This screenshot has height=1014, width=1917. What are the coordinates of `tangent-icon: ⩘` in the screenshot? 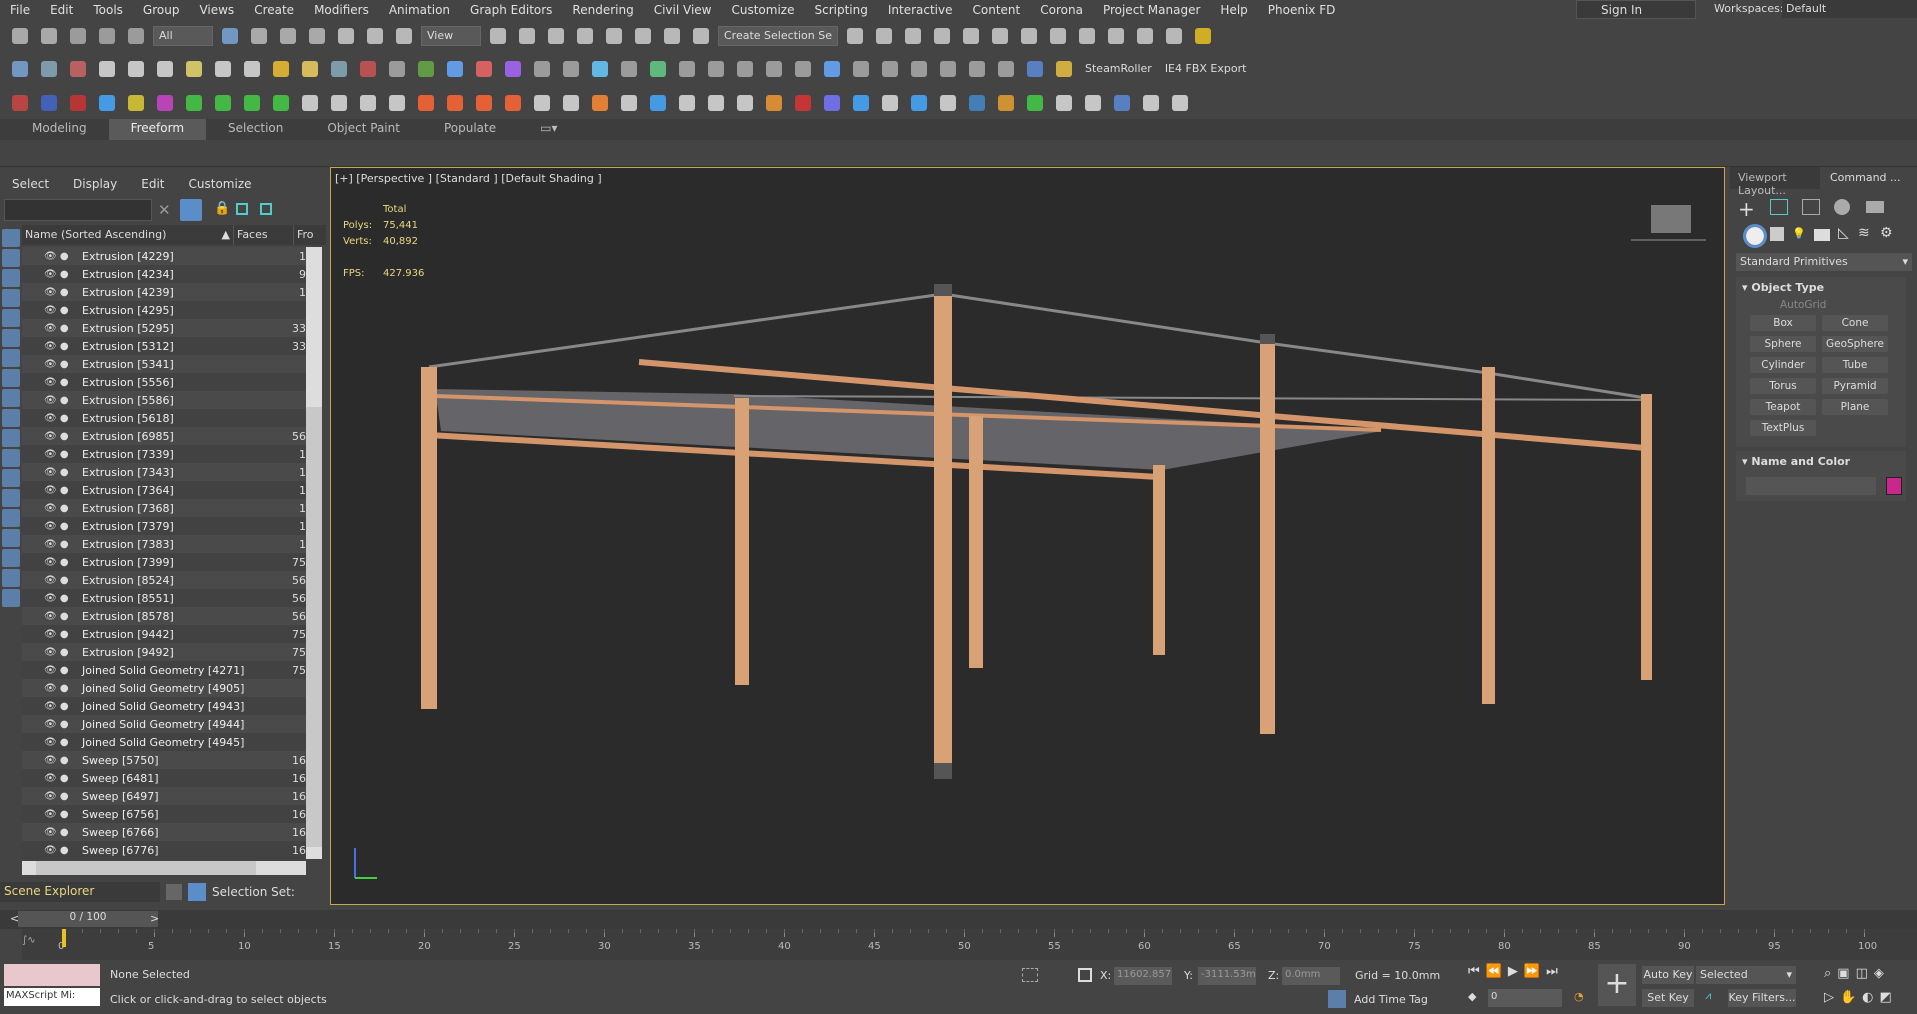 It's located at (1708, 996).